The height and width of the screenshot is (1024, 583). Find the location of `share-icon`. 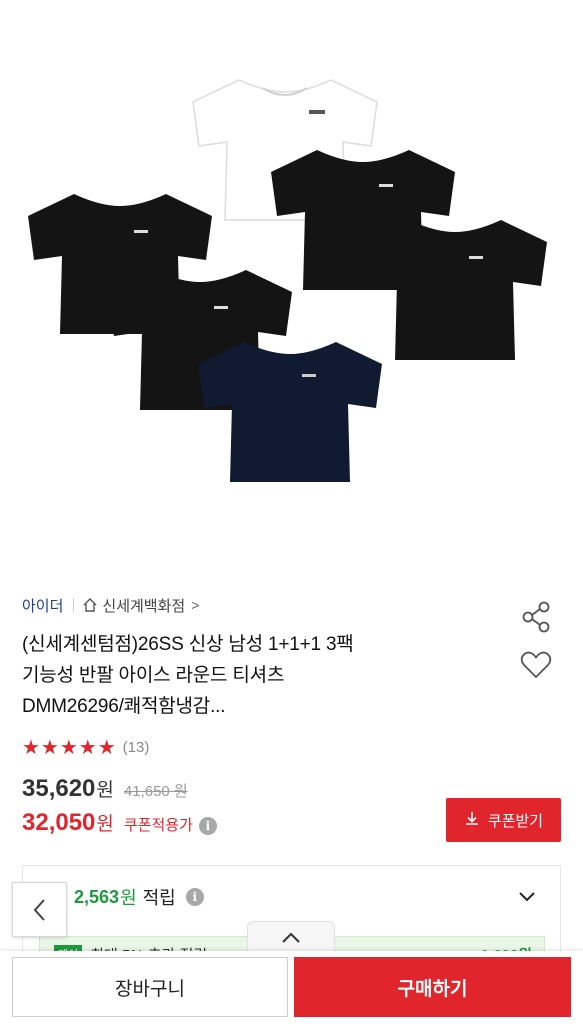

share-icon is located at coordinates (536, 617).